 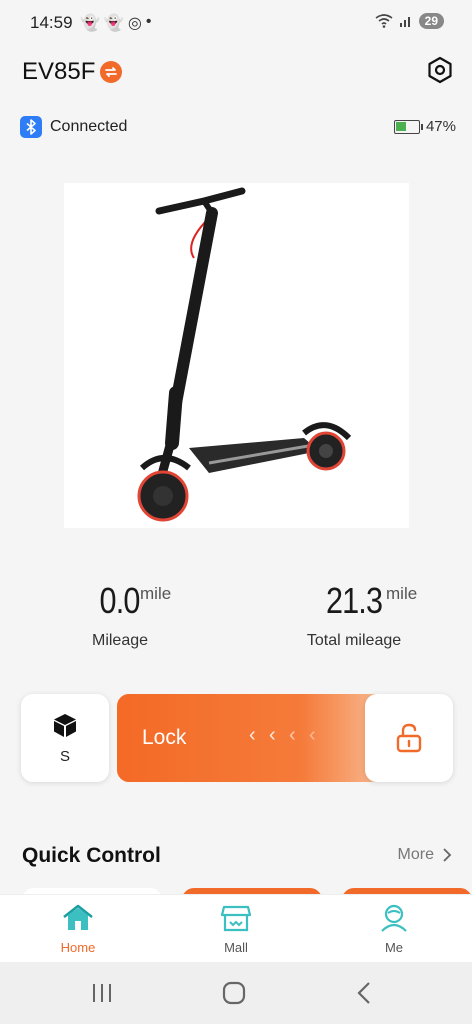 What do you see at coordinates (120, 640) in the screenshot?
I see `mileage-label: Mileage` at bounding box center [120, 640].